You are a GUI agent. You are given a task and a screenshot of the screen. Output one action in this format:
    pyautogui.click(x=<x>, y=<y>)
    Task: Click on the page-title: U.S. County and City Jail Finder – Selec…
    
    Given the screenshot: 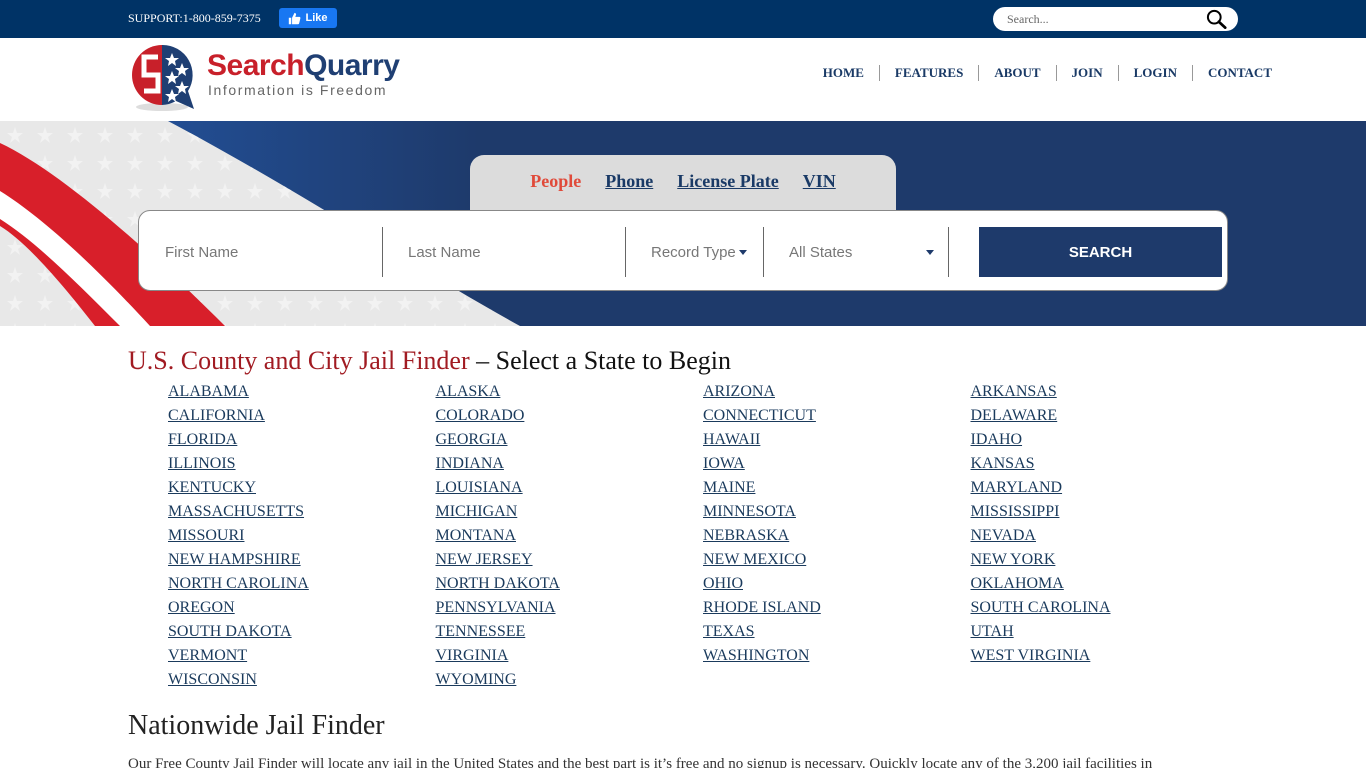 What is the action you would take?
    pyautogui.click(x=430, y=360)
    